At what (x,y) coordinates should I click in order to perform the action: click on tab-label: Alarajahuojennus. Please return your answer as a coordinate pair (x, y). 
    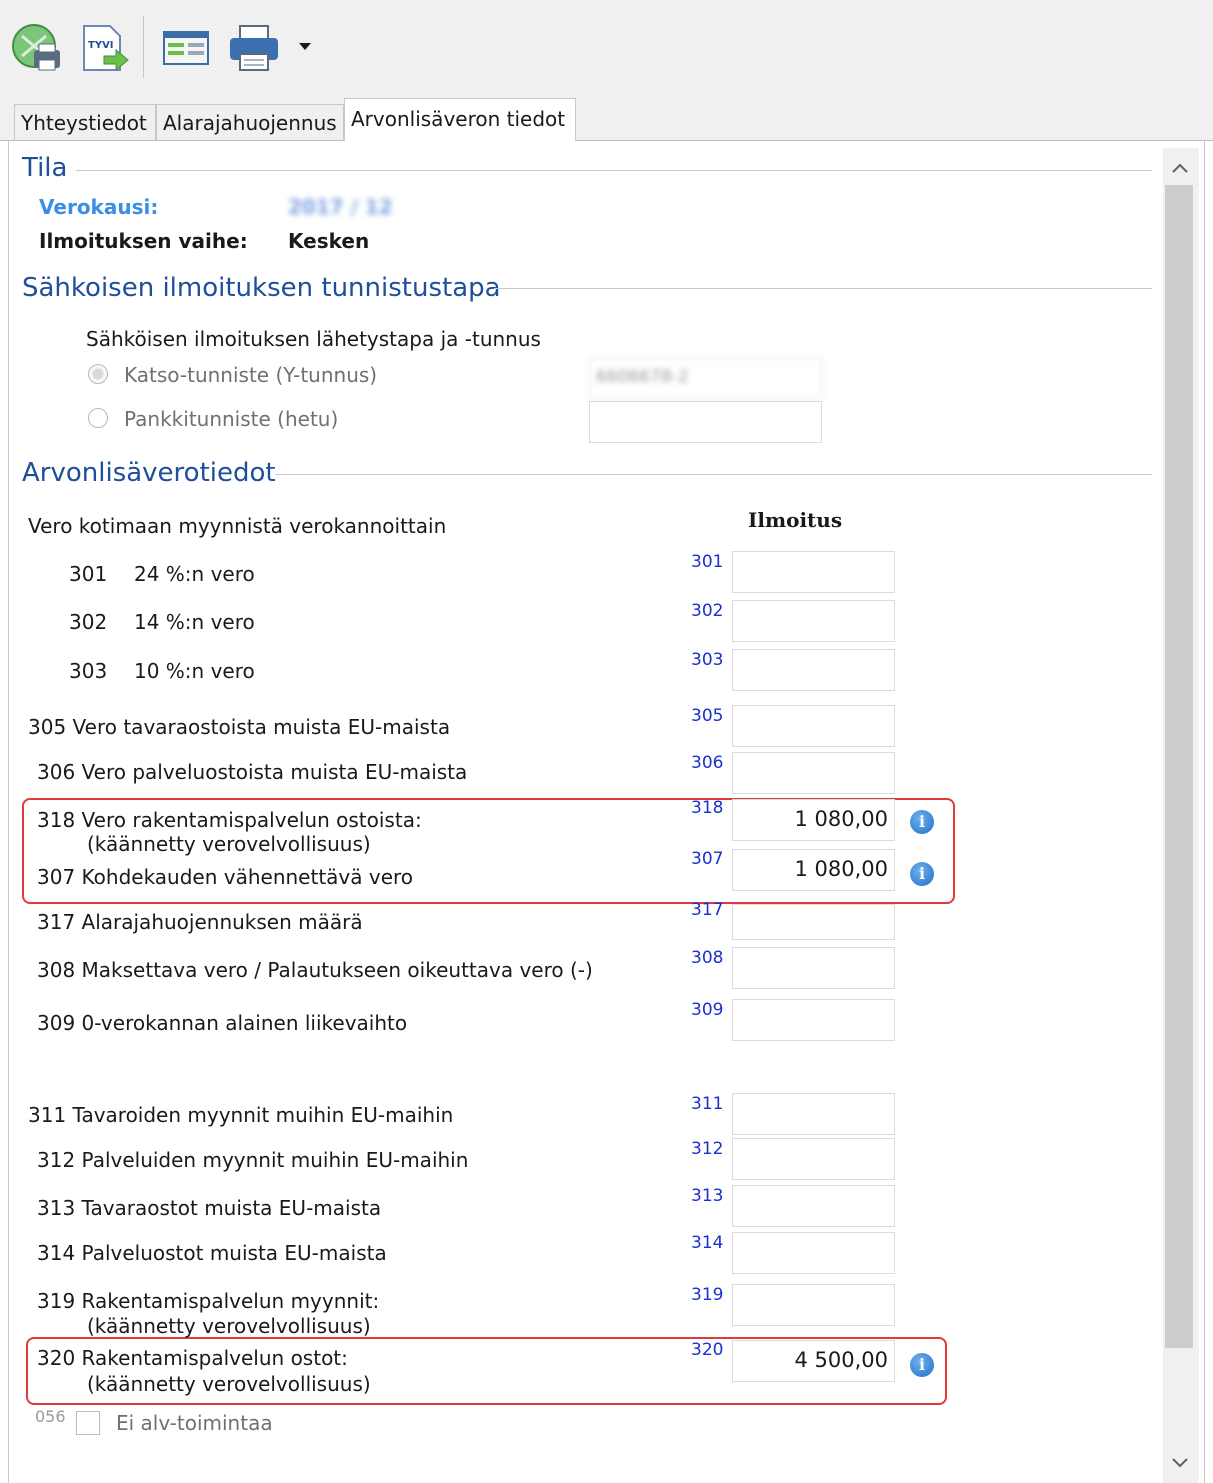
    Looking at the image, I should click on (250, 123).